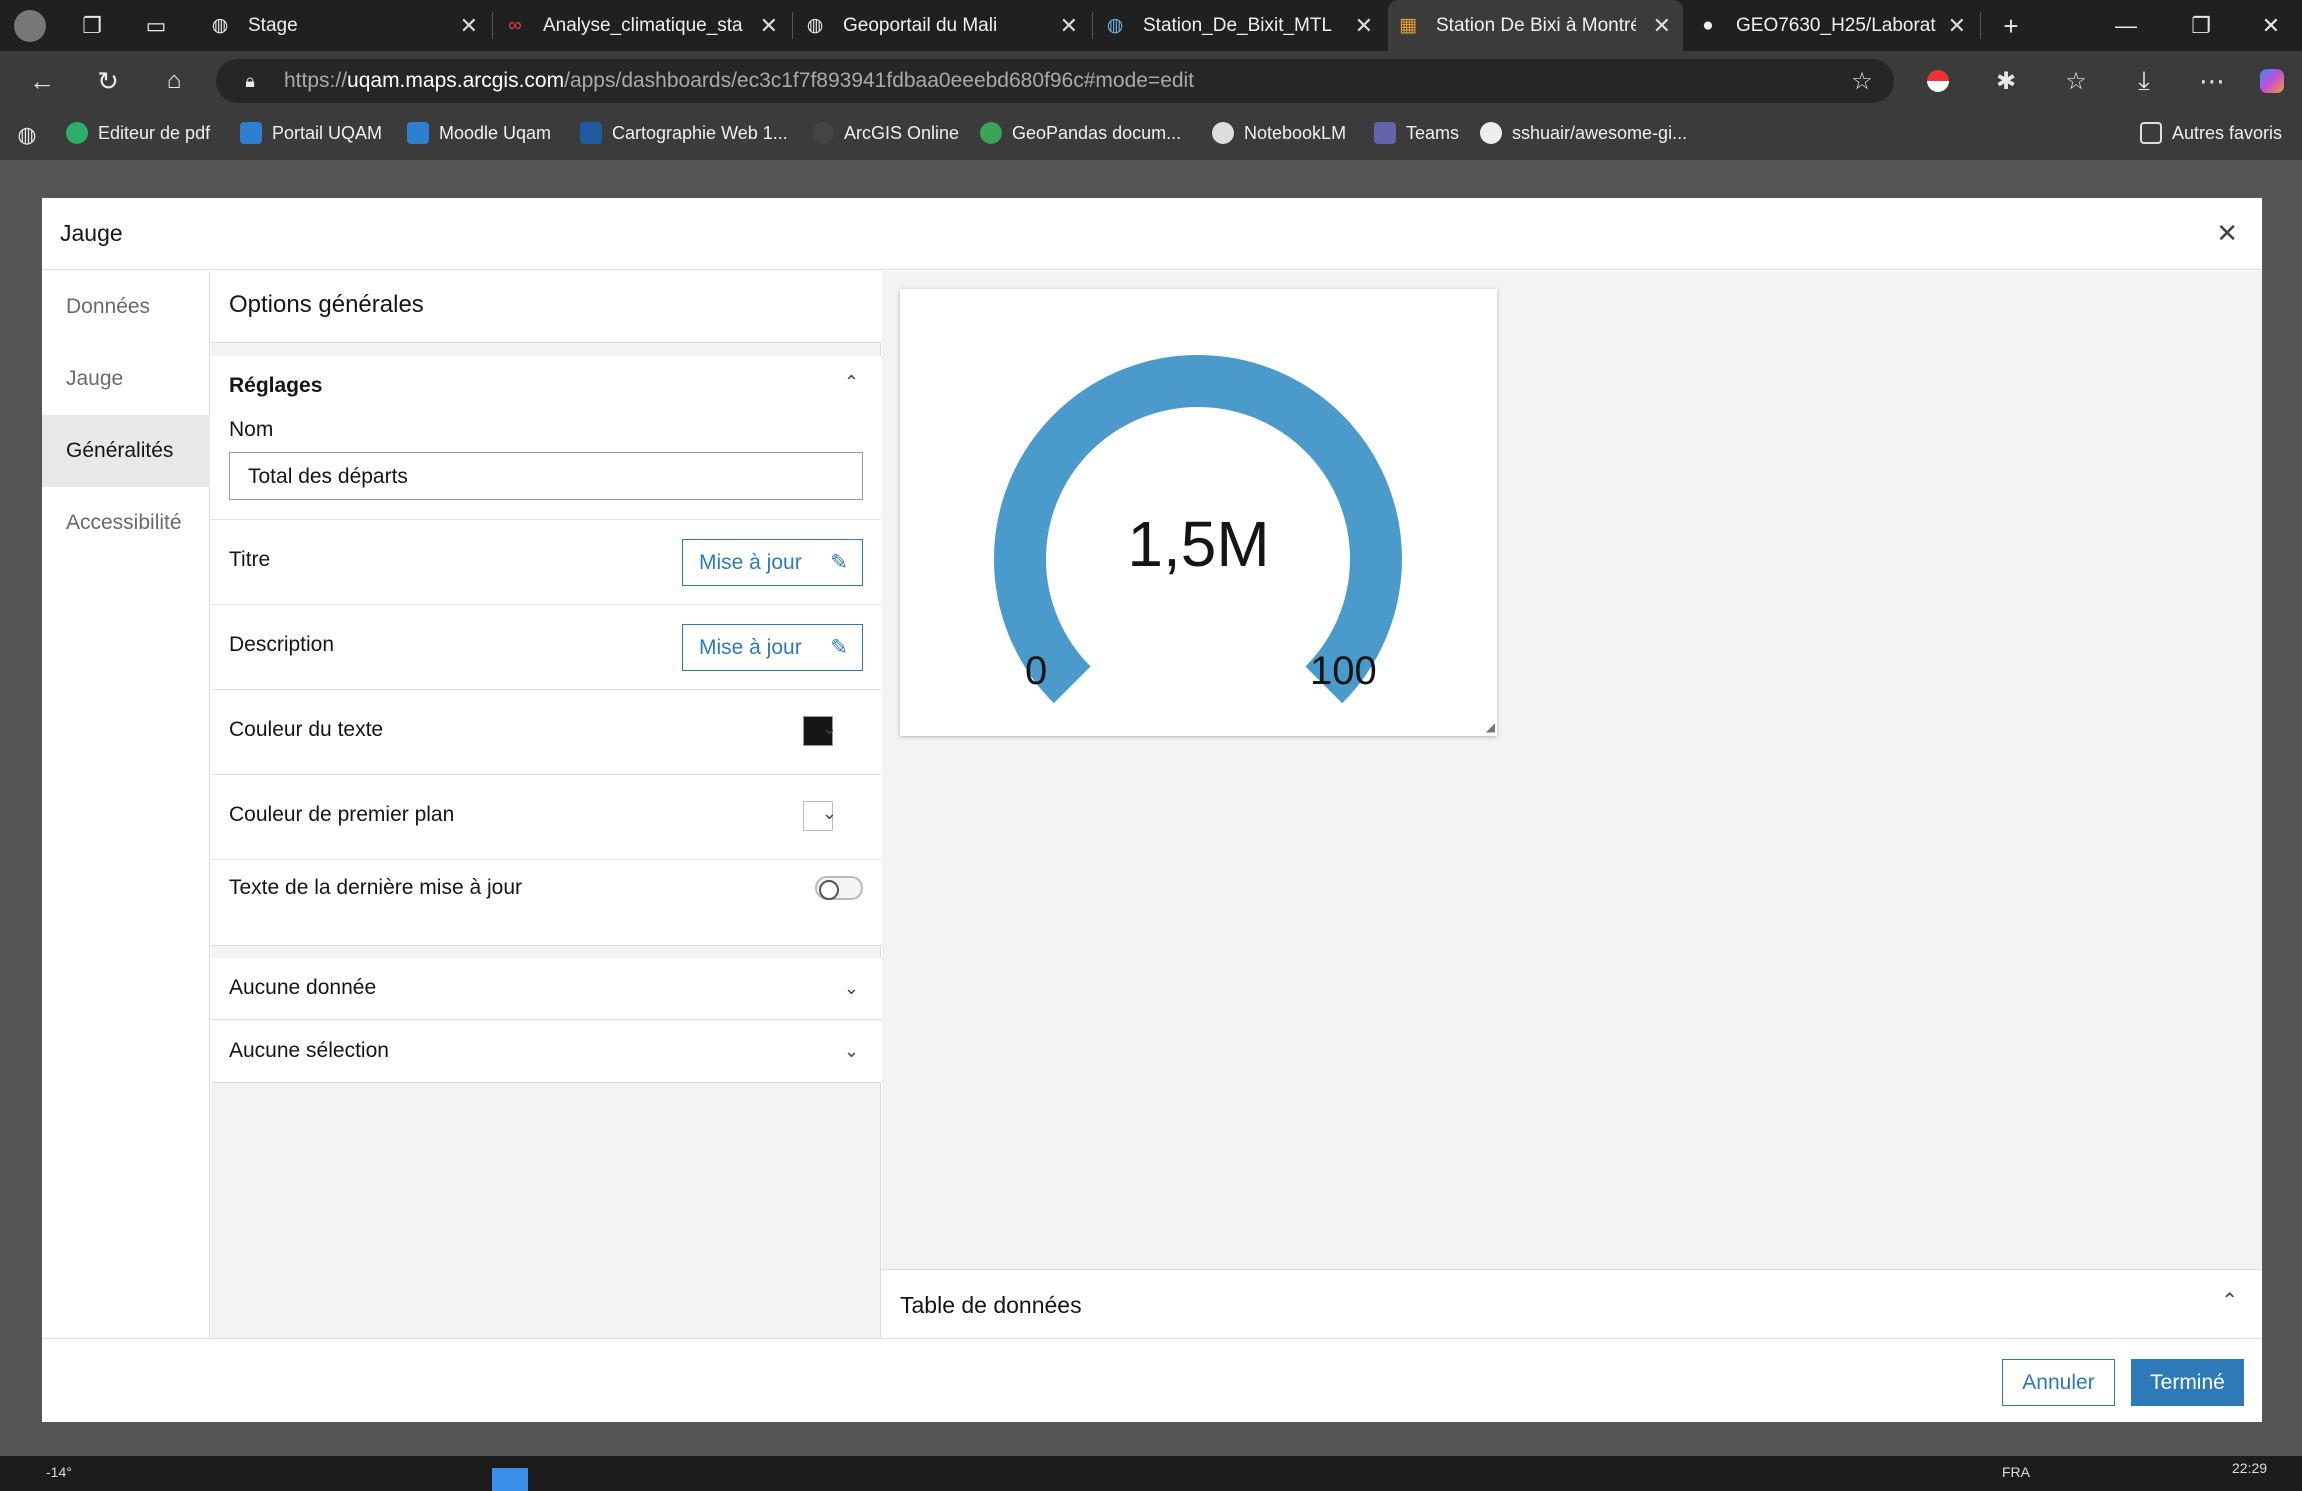 The image size is (2302, 1491). Describe the element at coordinates (138, 133) in the screenshot. I see `bookmark-pdf-editor: Editeur de pdf` at that location.